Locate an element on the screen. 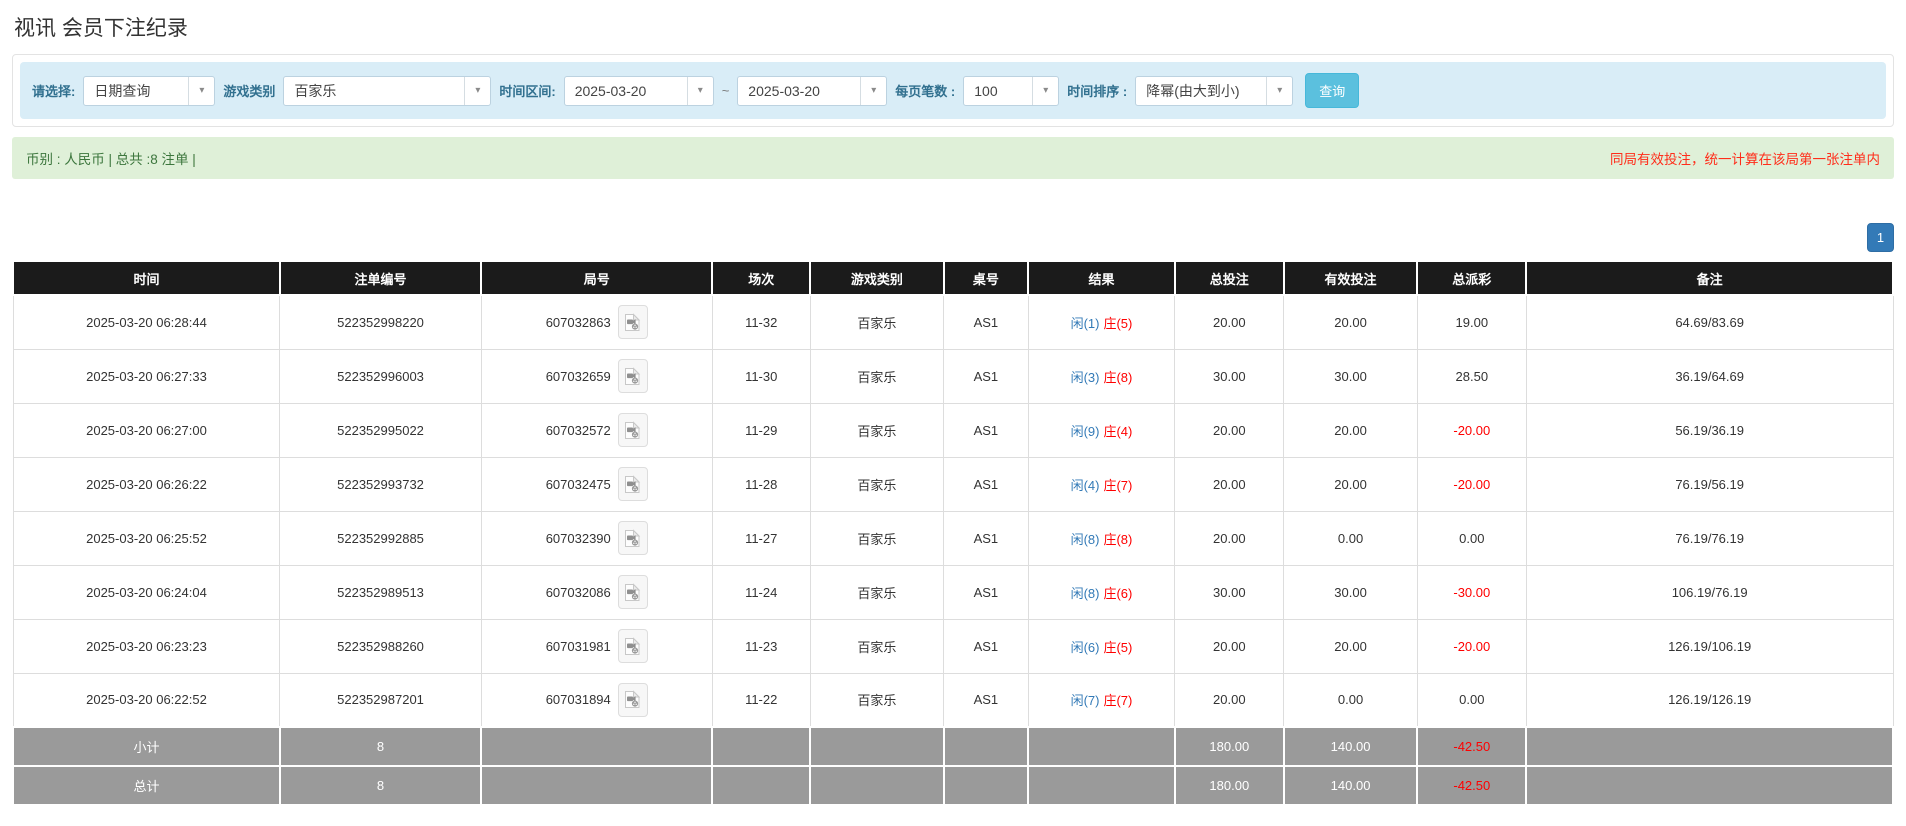  cell-remark: 64.69/83.69 is located at coordinates (1709, 322).